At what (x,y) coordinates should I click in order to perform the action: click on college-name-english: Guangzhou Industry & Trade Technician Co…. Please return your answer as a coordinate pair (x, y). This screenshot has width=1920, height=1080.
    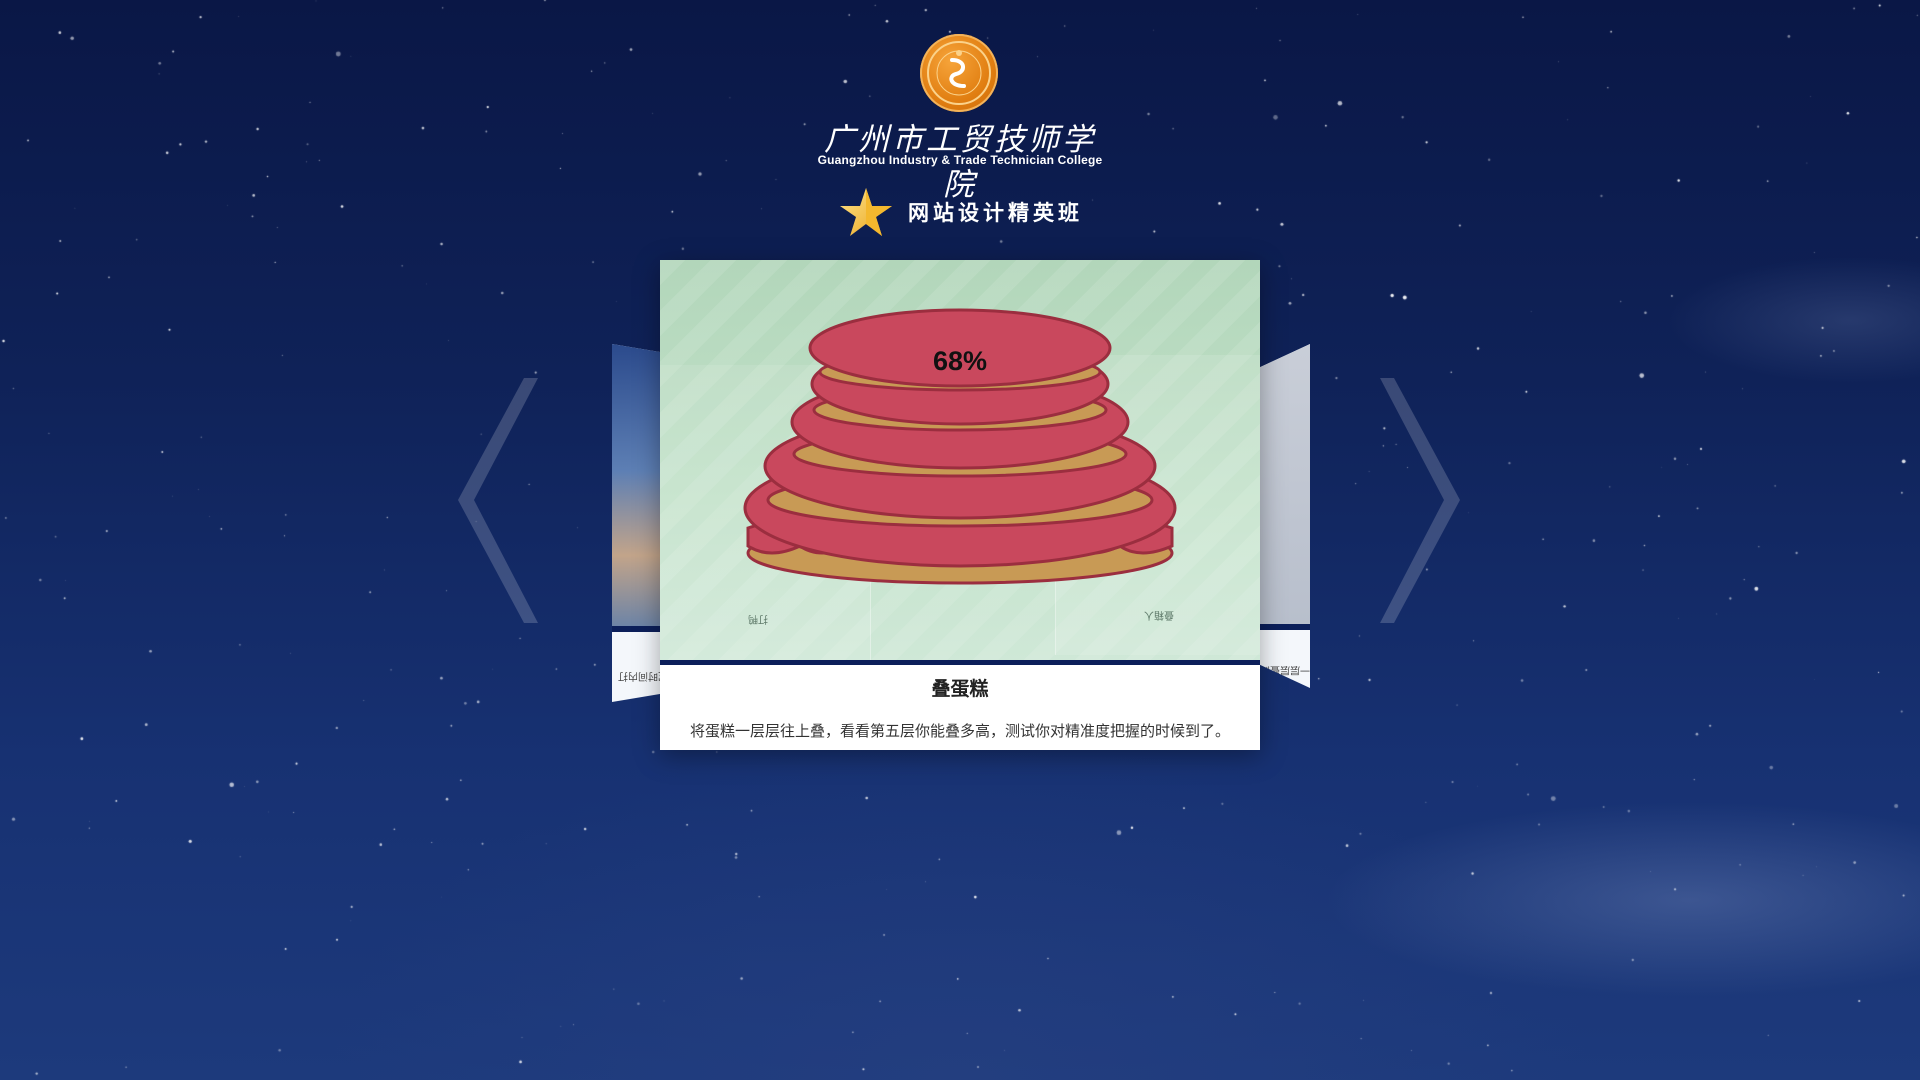
    Looking at the image, I should click on (960, 160).